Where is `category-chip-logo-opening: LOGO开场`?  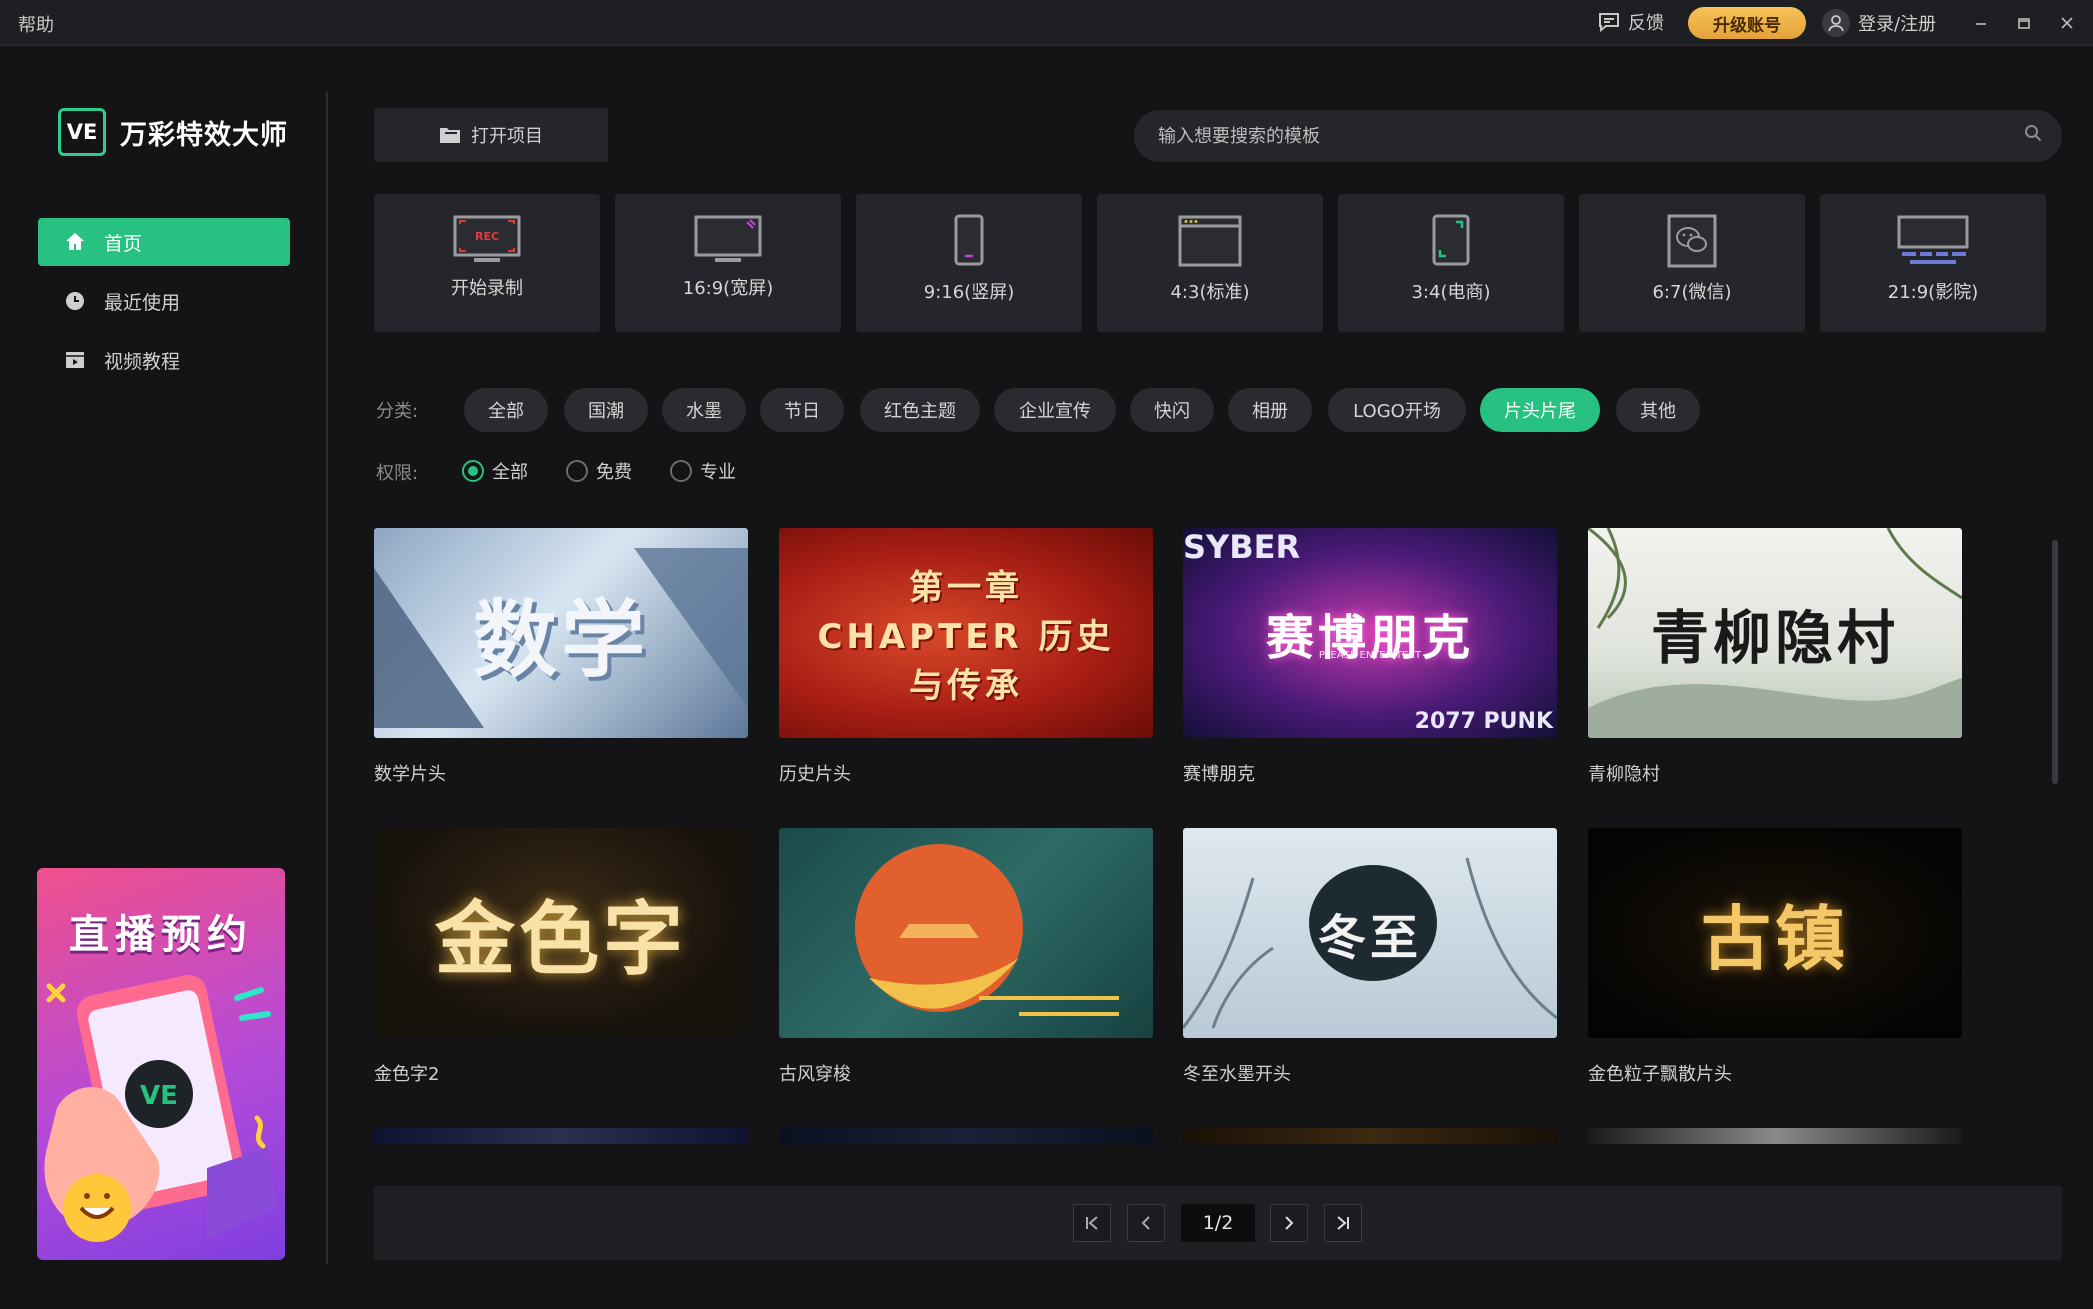 category-chip-logo-opening: LOGO开场 is located at coordinates (1397, 410).